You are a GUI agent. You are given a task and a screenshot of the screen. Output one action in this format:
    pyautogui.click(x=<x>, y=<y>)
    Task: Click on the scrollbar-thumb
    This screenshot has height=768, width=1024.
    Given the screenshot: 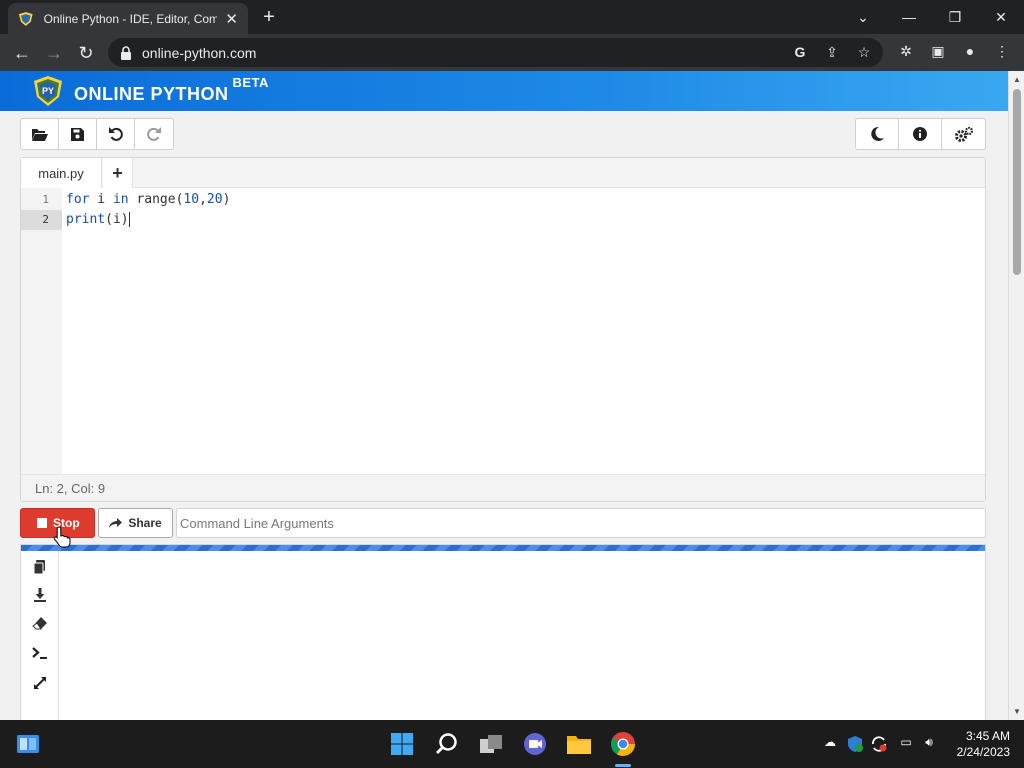 What is the action you would take?
    pyautogui.click(x=1017, y=182)
    